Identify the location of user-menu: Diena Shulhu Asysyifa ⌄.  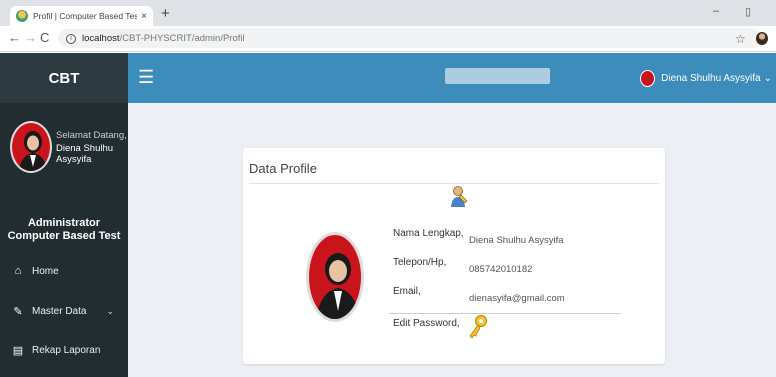
(706, 78).